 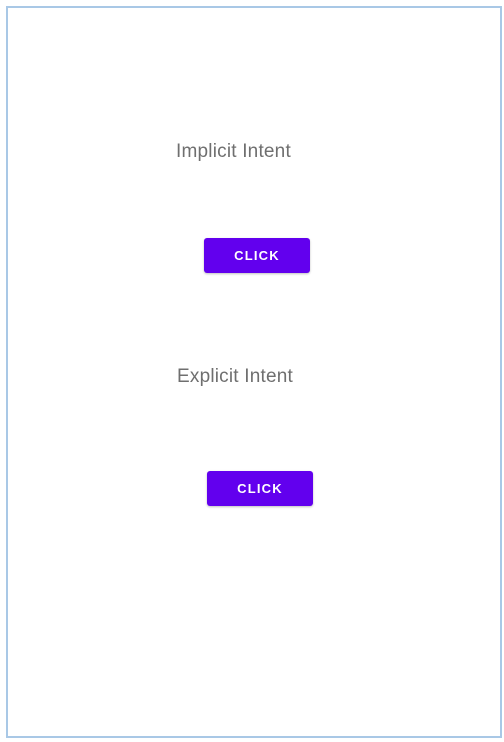 What do you see at coordinates (260, 488) in the screenshot?
I see `explicit-intent-click-button: CLICK` at bounding box center [260, 488].